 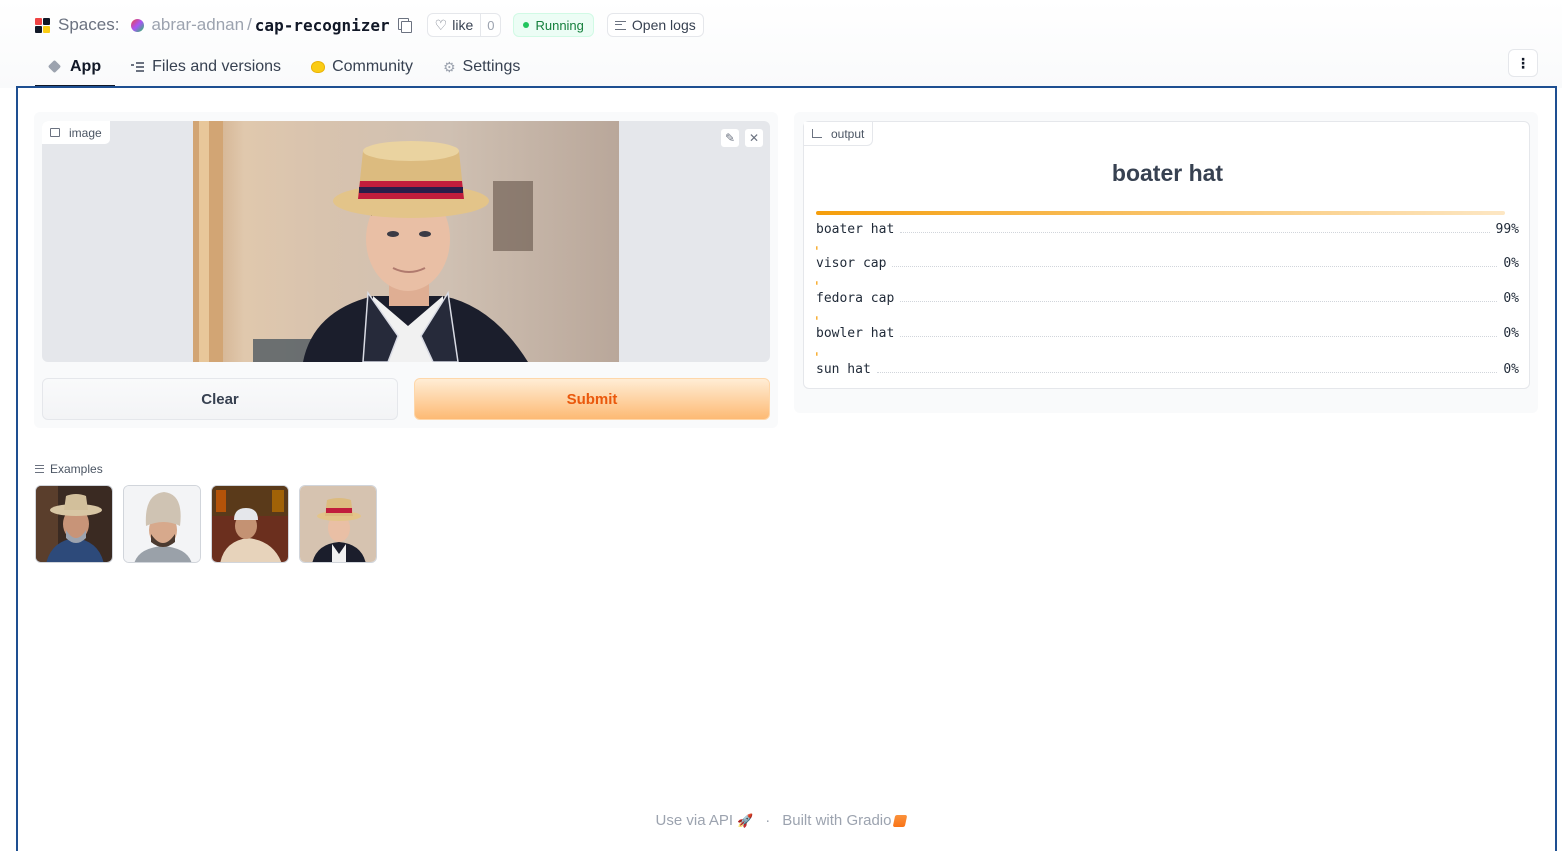 I want to click on confidence-item: bowler hat 0%, so click(x=1167, y=328).